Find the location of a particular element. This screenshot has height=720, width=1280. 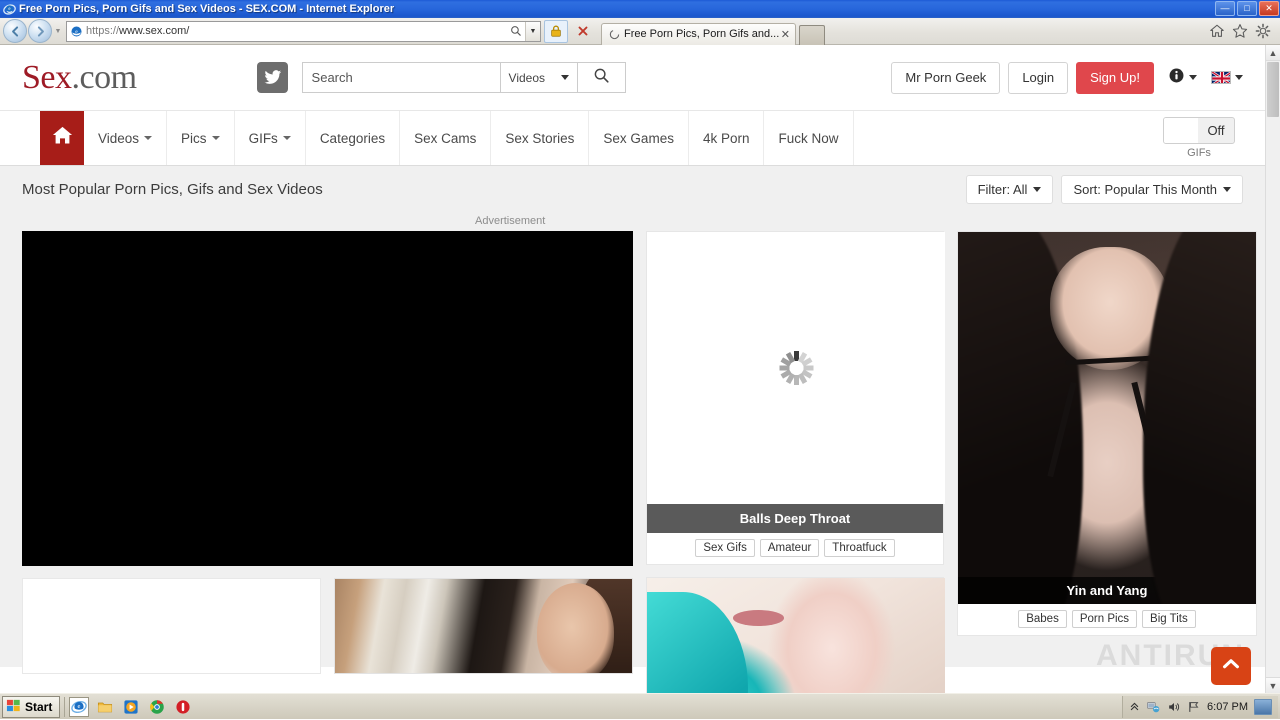

clock: 6:07 PM is located at coordinates (1227, 707).